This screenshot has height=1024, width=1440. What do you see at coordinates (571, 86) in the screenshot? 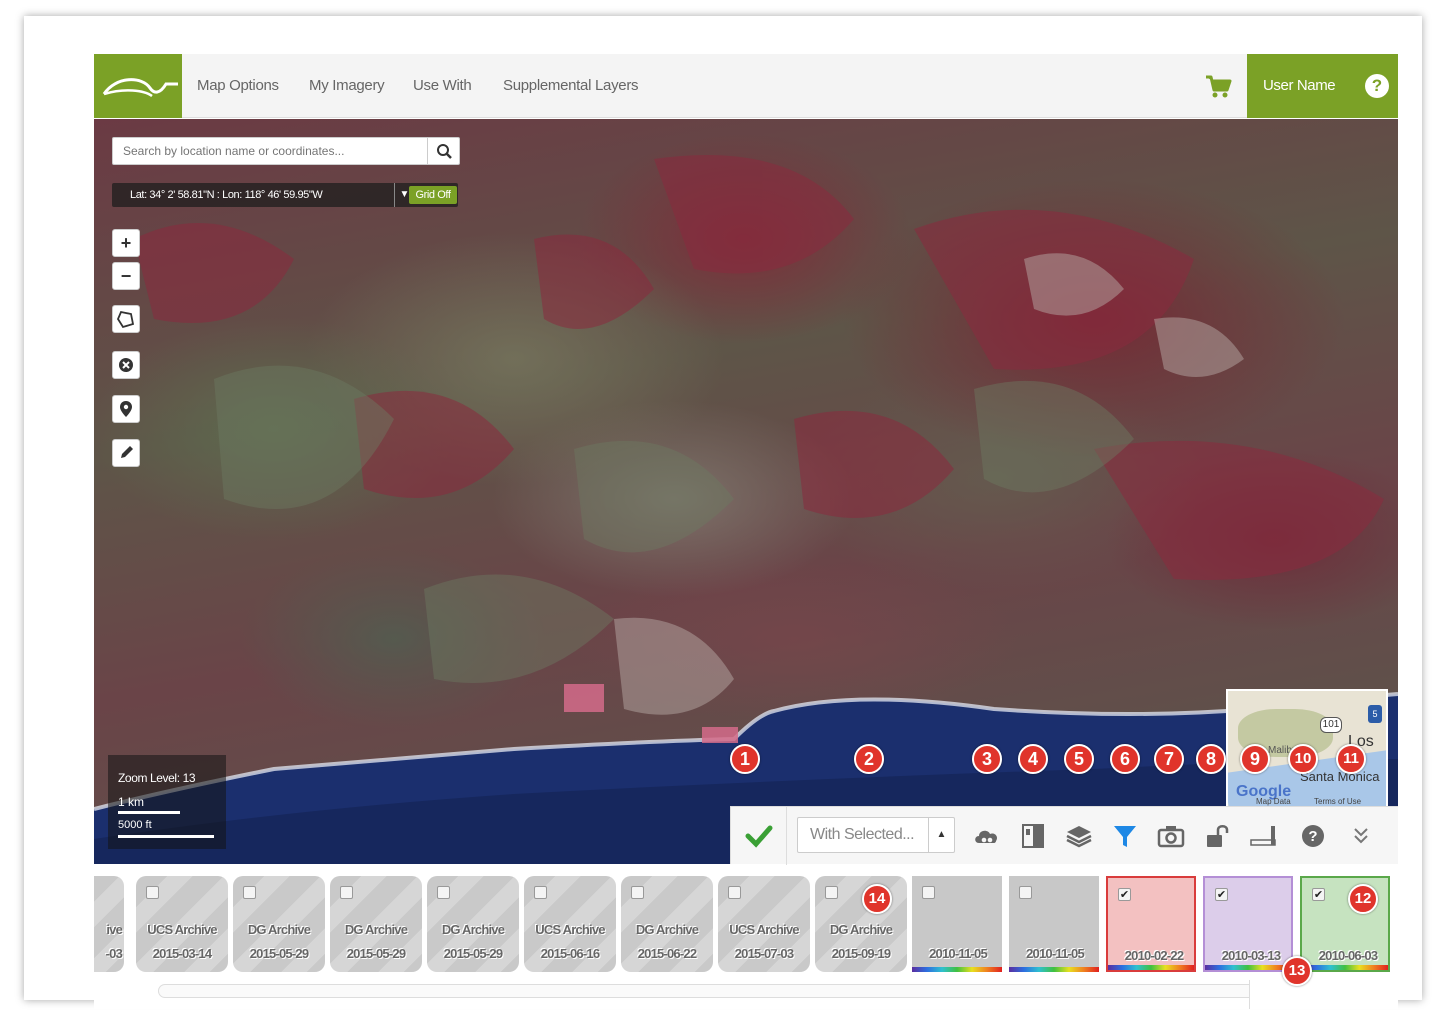
I see `nav-supplemental-layers: Supplemental Layers` at bounding box center [571, 86].